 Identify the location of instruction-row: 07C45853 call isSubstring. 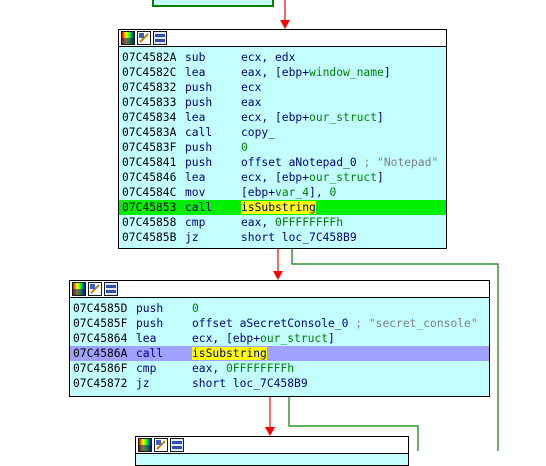
(282, 207).